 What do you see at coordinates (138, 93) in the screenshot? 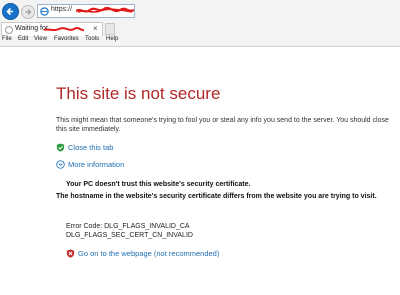
I see `page-title: This site is not secure` at bounding box center [138, 93].